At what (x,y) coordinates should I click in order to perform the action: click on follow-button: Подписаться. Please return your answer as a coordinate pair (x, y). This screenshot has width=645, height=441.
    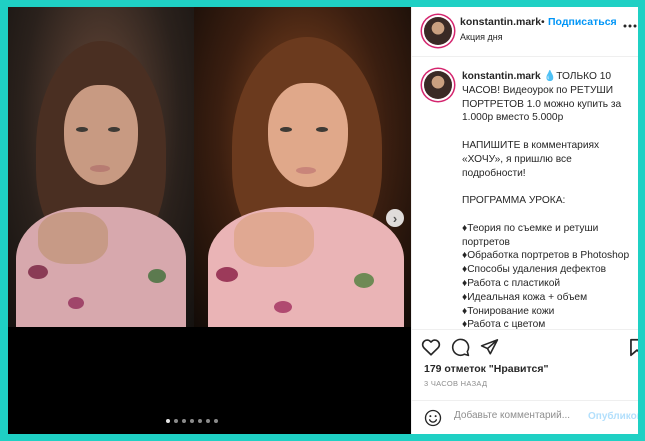
    Looking at the image, I should click on (582, 22).